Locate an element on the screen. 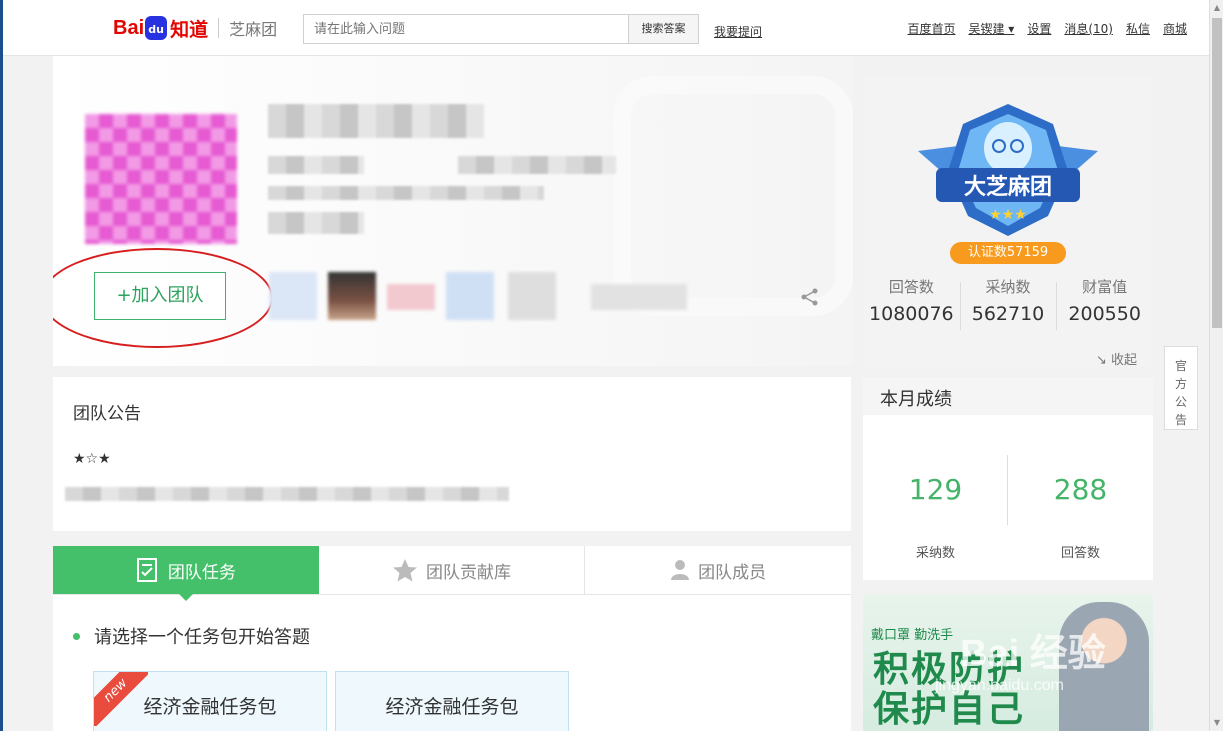  stat-label: 采纳数 is located at coordinates (1008, 287).